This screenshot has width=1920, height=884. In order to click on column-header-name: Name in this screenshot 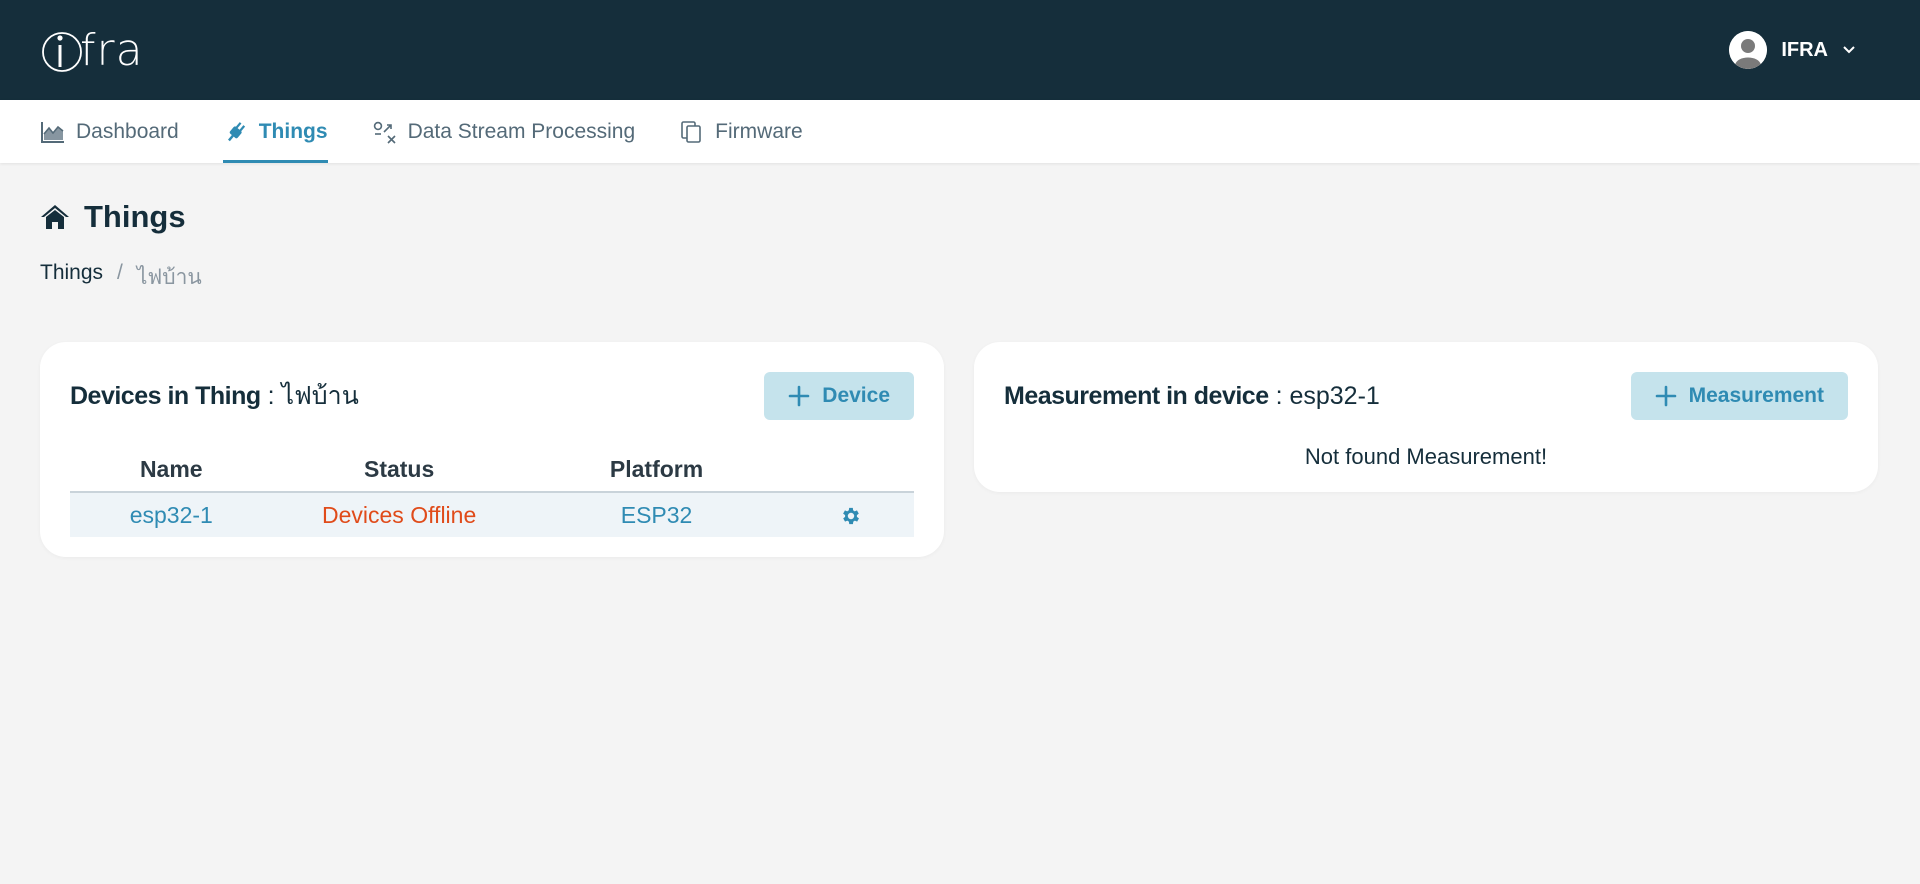, I will do `click(171, 474)`.